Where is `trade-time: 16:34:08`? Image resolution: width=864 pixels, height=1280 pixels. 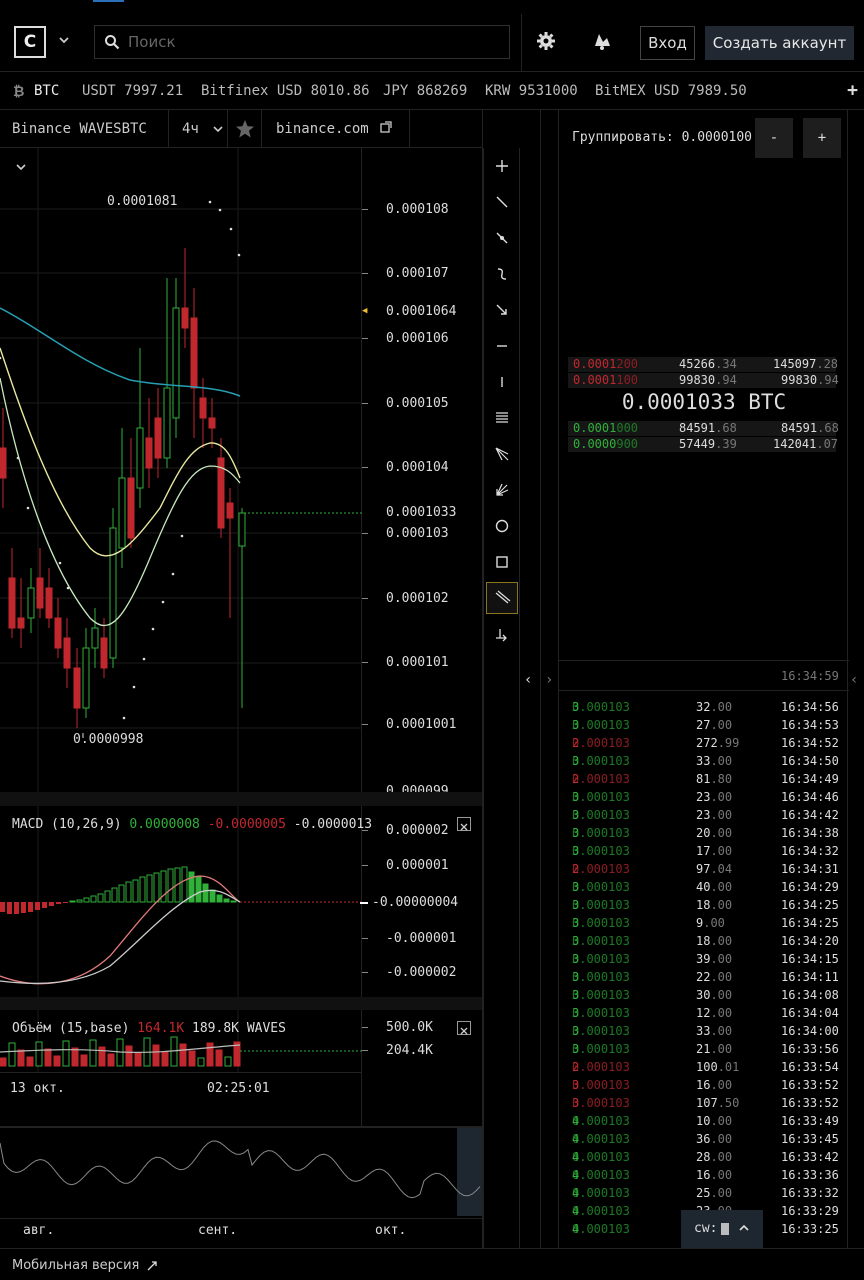
trade-time: 16:34:08 is located at coordinates (810, 995).